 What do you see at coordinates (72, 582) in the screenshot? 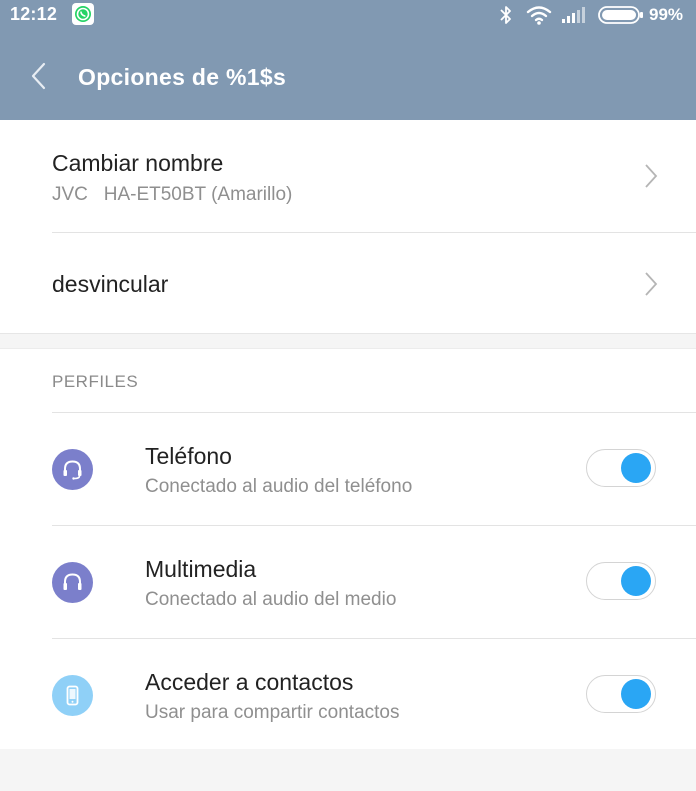
I see `headphones-icon` at bounding box center [72, 582].